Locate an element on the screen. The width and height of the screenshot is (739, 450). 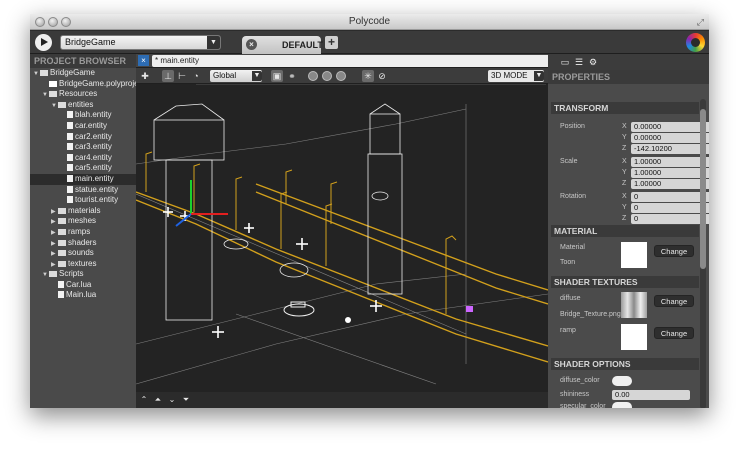
gear-icon: ⚙ is located at coordinates (593, 62).